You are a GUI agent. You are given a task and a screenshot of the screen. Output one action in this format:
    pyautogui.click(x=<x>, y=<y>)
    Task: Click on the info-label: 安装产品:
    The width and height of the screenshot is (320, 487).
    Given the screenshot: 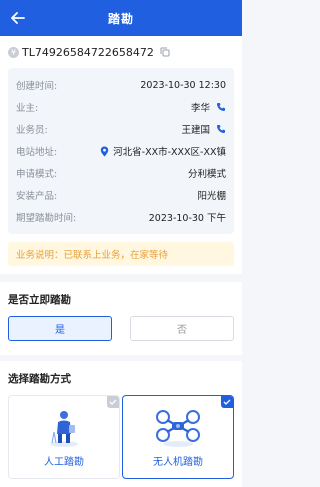 What is the action you would take?
    pyautogui.click(x=37, y=196)
    